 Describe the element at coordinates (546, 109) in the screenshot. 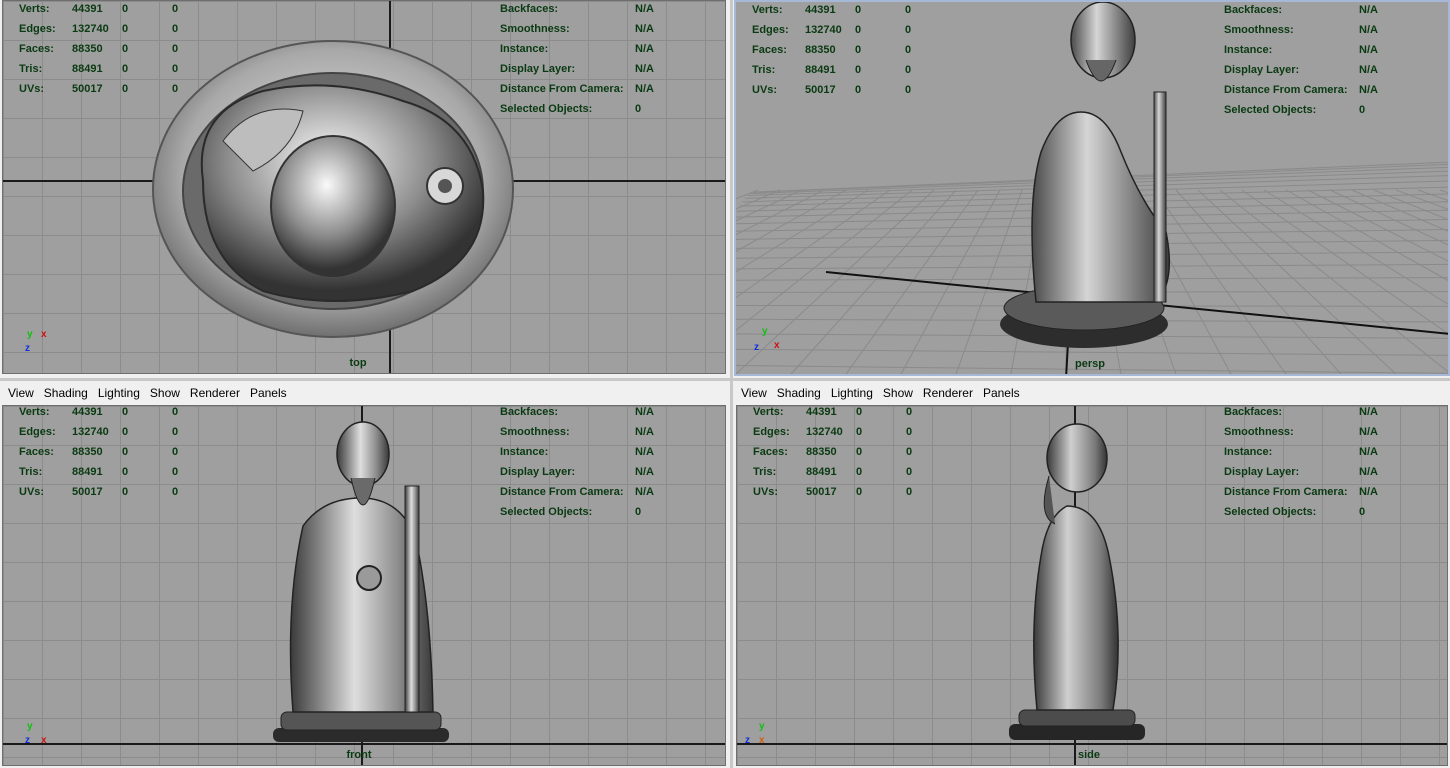

I see `hud-info-label: Selected Objects:` at that location.